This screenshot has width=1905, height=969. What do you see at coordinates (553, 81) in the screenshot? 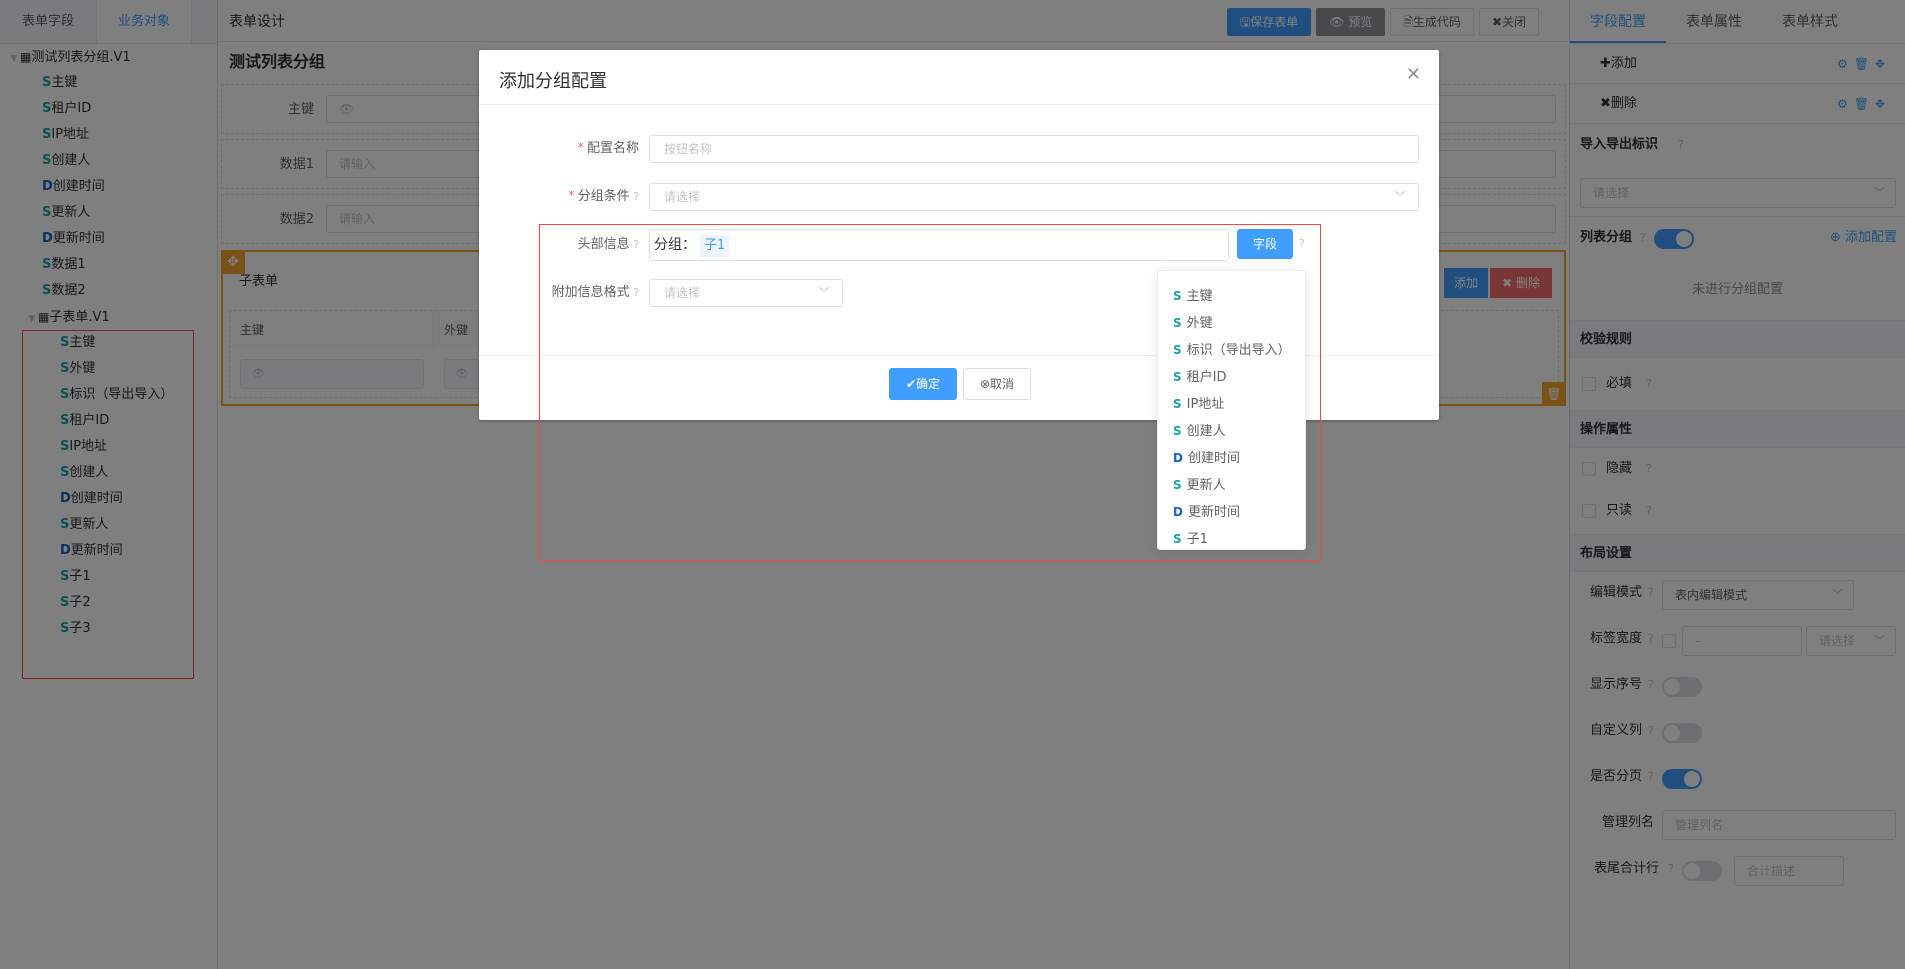
I see `dialog-title: 添加分组配置` at bounding box center [553, 81].